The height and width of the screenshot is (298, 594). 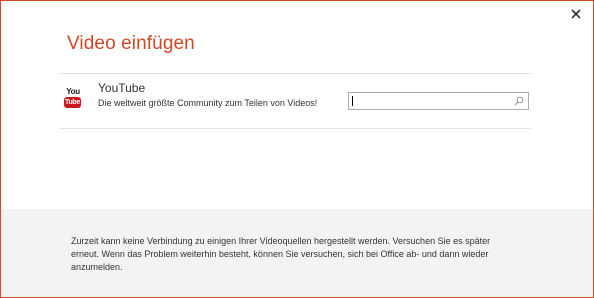 What do you see at coordinates (122, 88) in the screenshot?
I see `source-name: YouTube` at bounding box center [122, 88].